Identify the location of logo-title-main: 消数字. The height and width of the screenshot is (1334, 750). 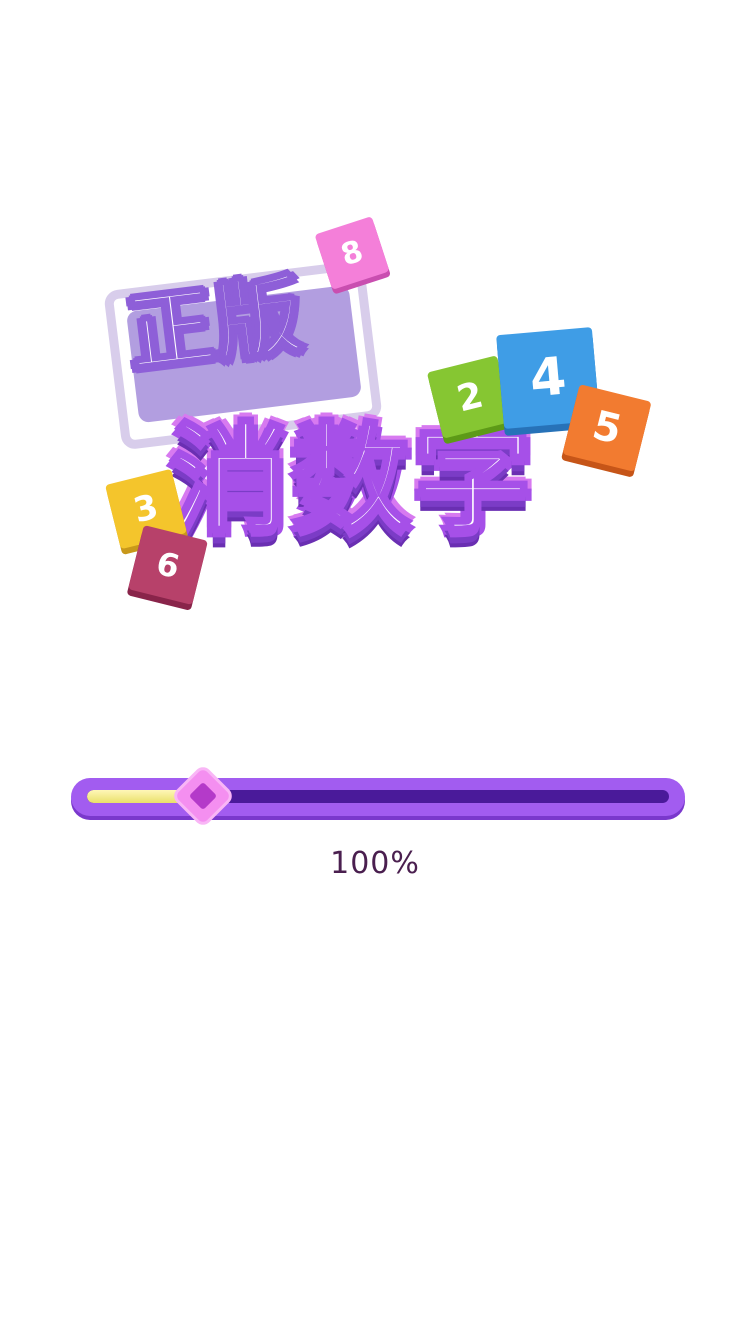
(352, 479).